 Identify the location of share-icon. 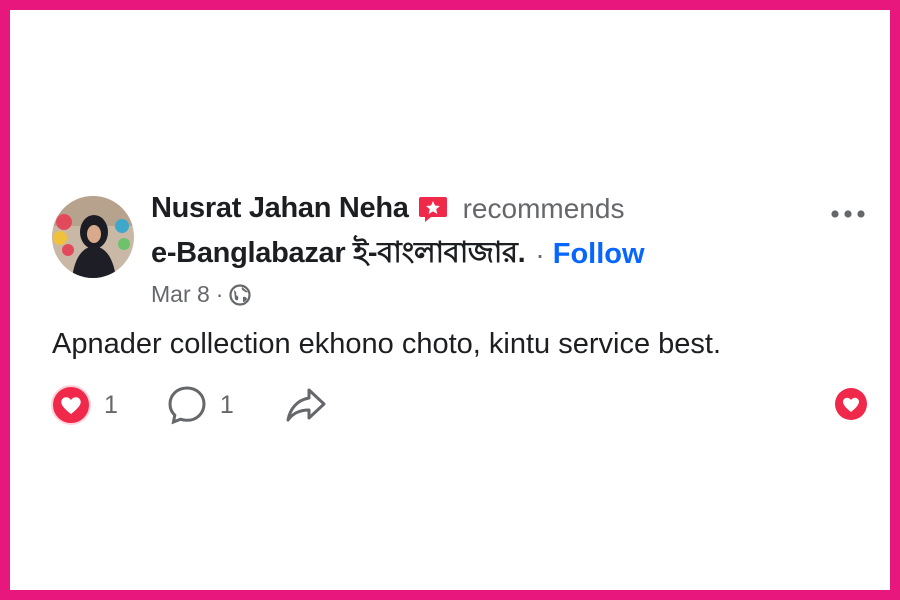
(306, 405).